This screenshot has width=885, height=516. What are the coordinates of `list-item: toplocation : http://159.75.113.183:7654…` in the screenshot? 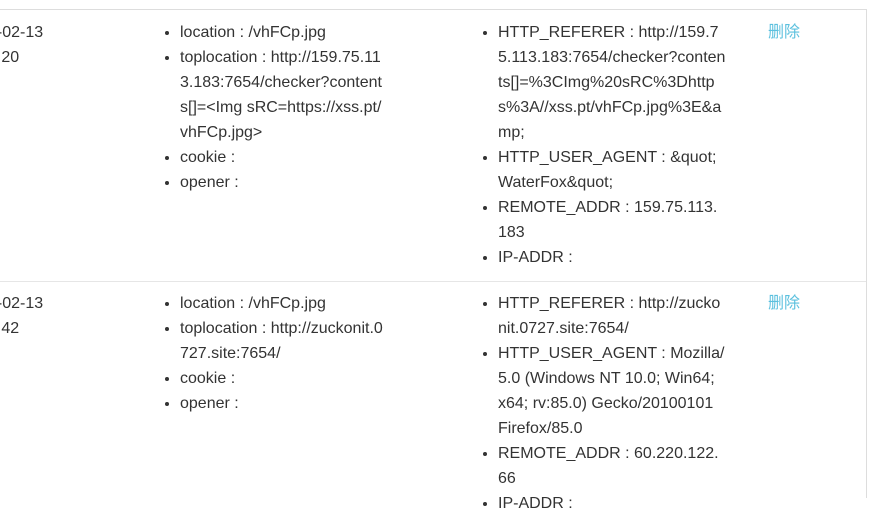 It's located at (282, 95).